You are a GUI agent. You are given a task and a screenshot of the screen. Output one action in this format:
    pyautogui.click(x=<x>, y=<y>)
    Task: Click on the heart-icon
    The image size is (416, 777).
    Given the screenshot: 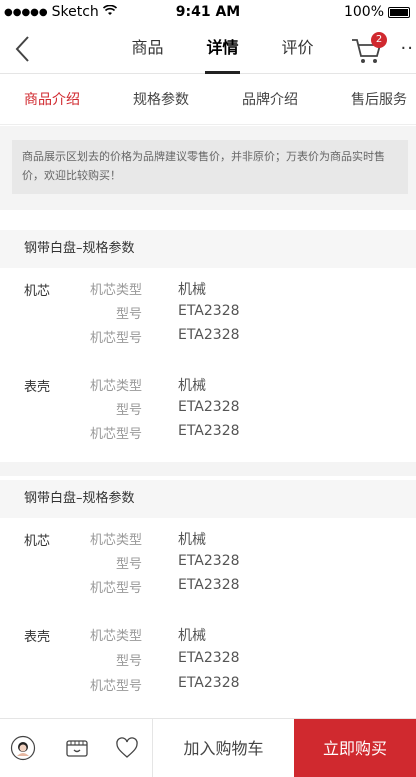 What is the action you would take?
    pyautogui.click(x=127, y=748)
    